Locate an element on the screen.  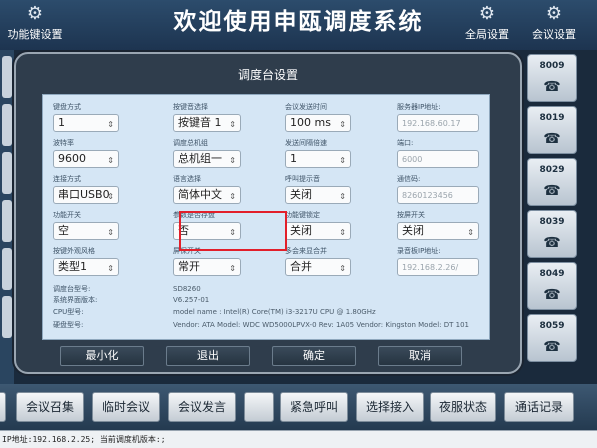
recorder-ip-input: 192.168.2.26/ is located at coordinates (438, 267).